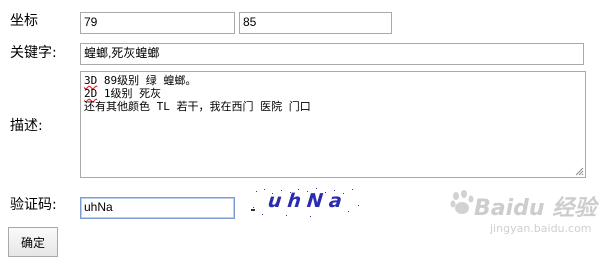 The image size is (608, 257). I want to click on captcha-image-text: uhNa, so click(307, 201).